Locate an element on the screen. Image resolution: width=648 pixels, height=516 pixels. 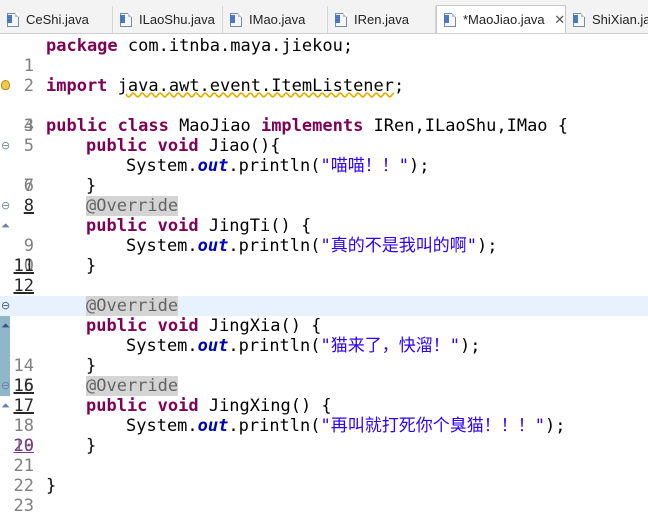
code-line: 16 System.out.println("猫来了，快溜！"); is located at coordinates (324, 366).